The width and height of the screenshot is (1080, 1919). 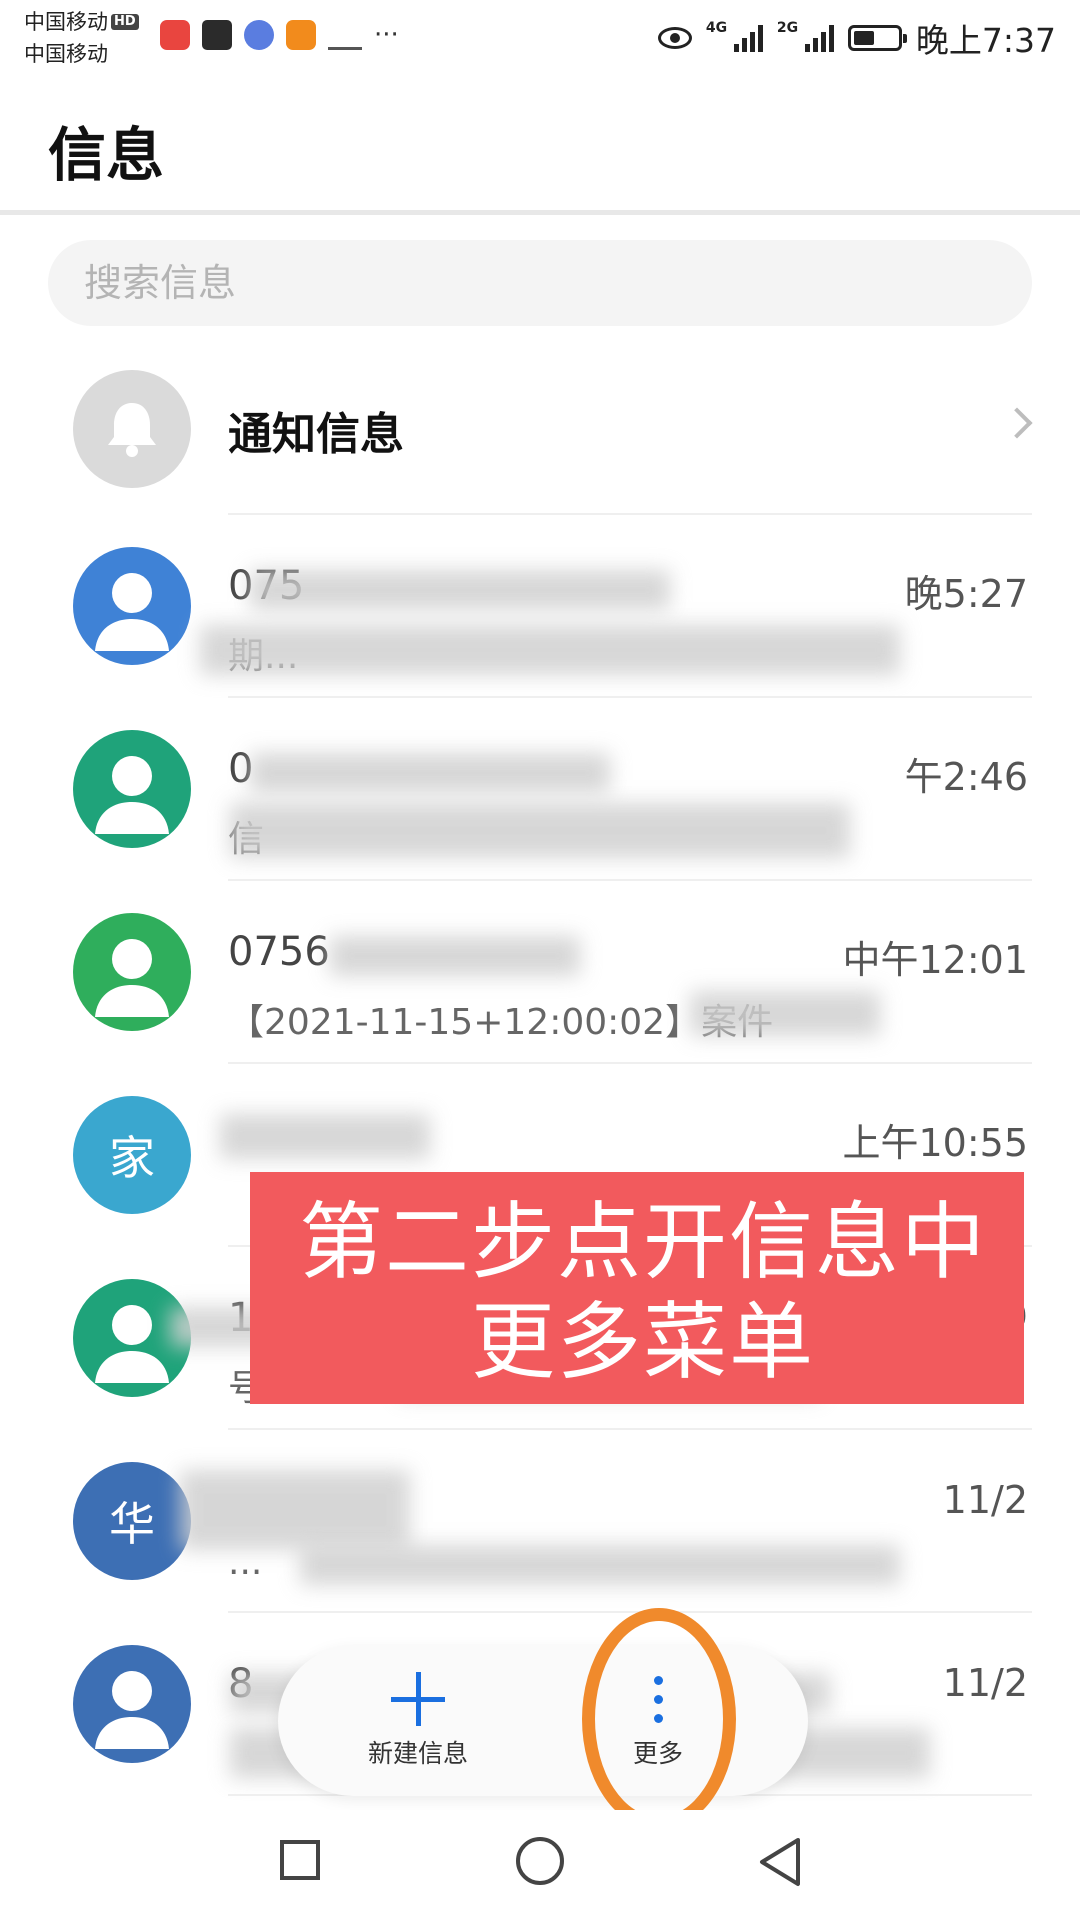 I want to click on annotation-line-2: 更多菜单, so click(x=642, y=1342).